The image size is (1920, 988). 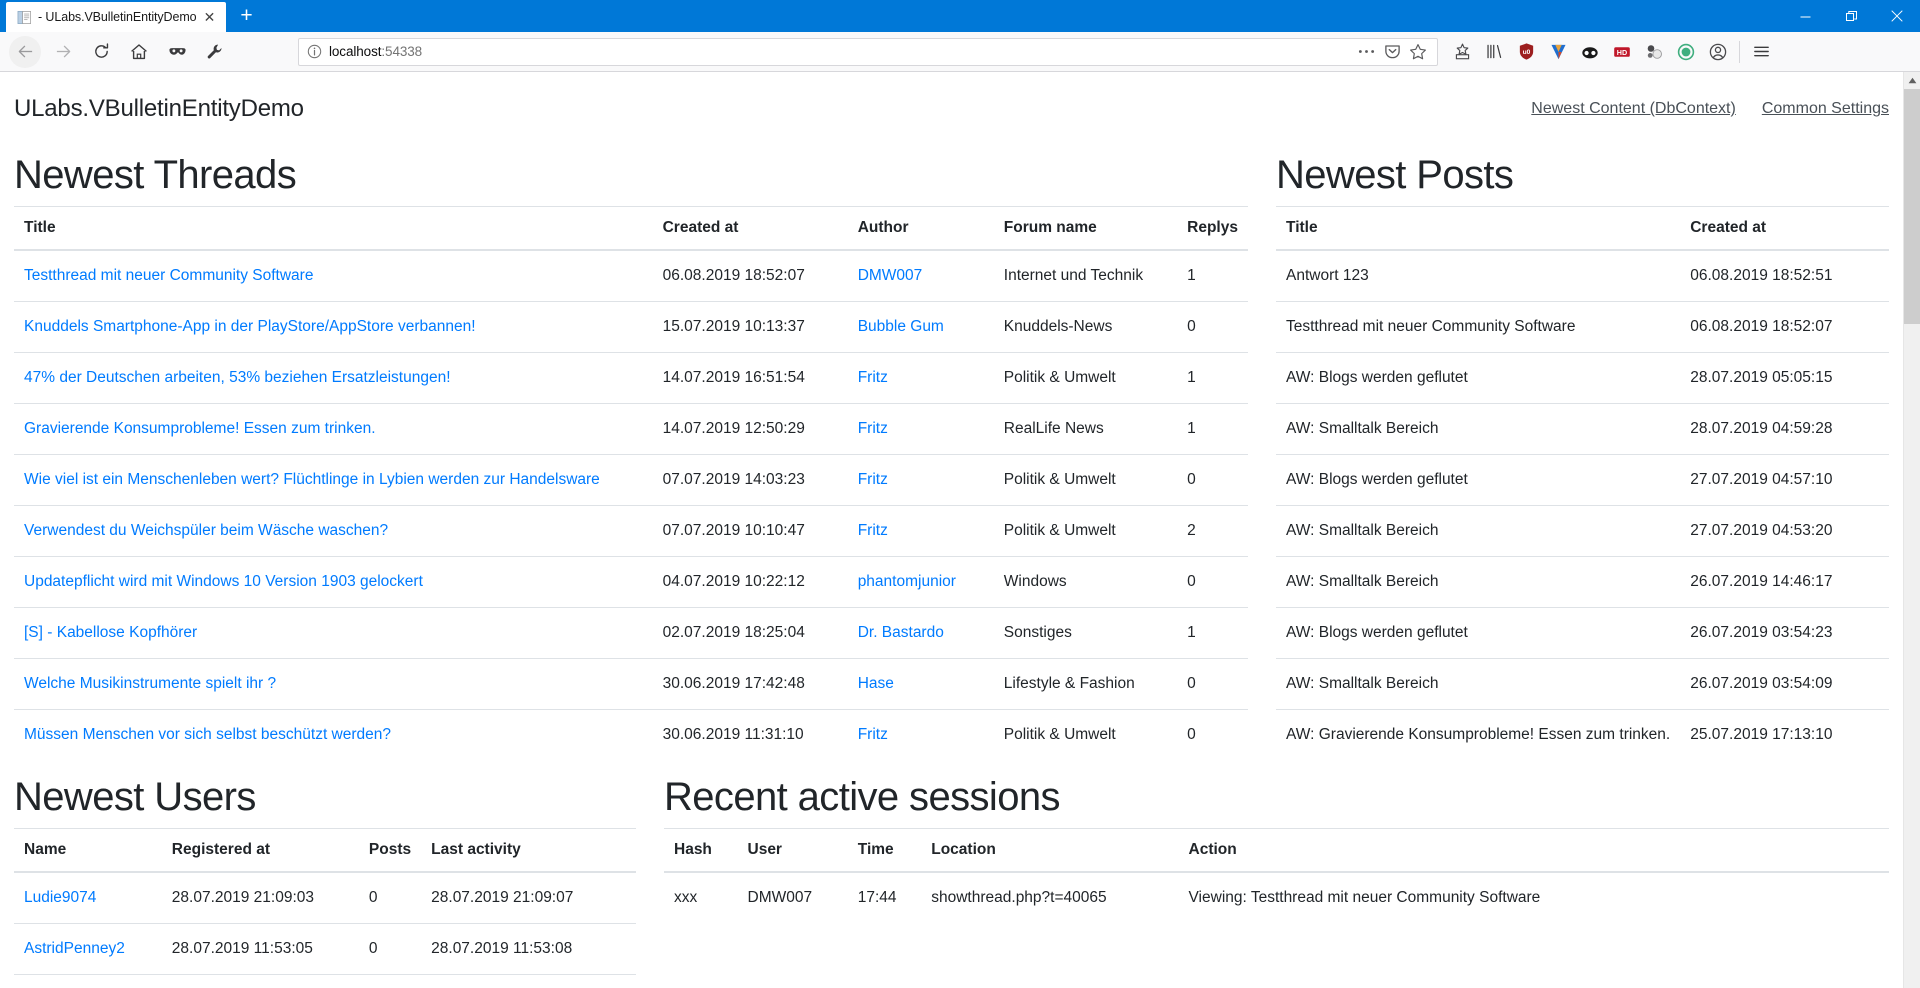 I want to click on vimium-icon, so click(x=1558, y=52).